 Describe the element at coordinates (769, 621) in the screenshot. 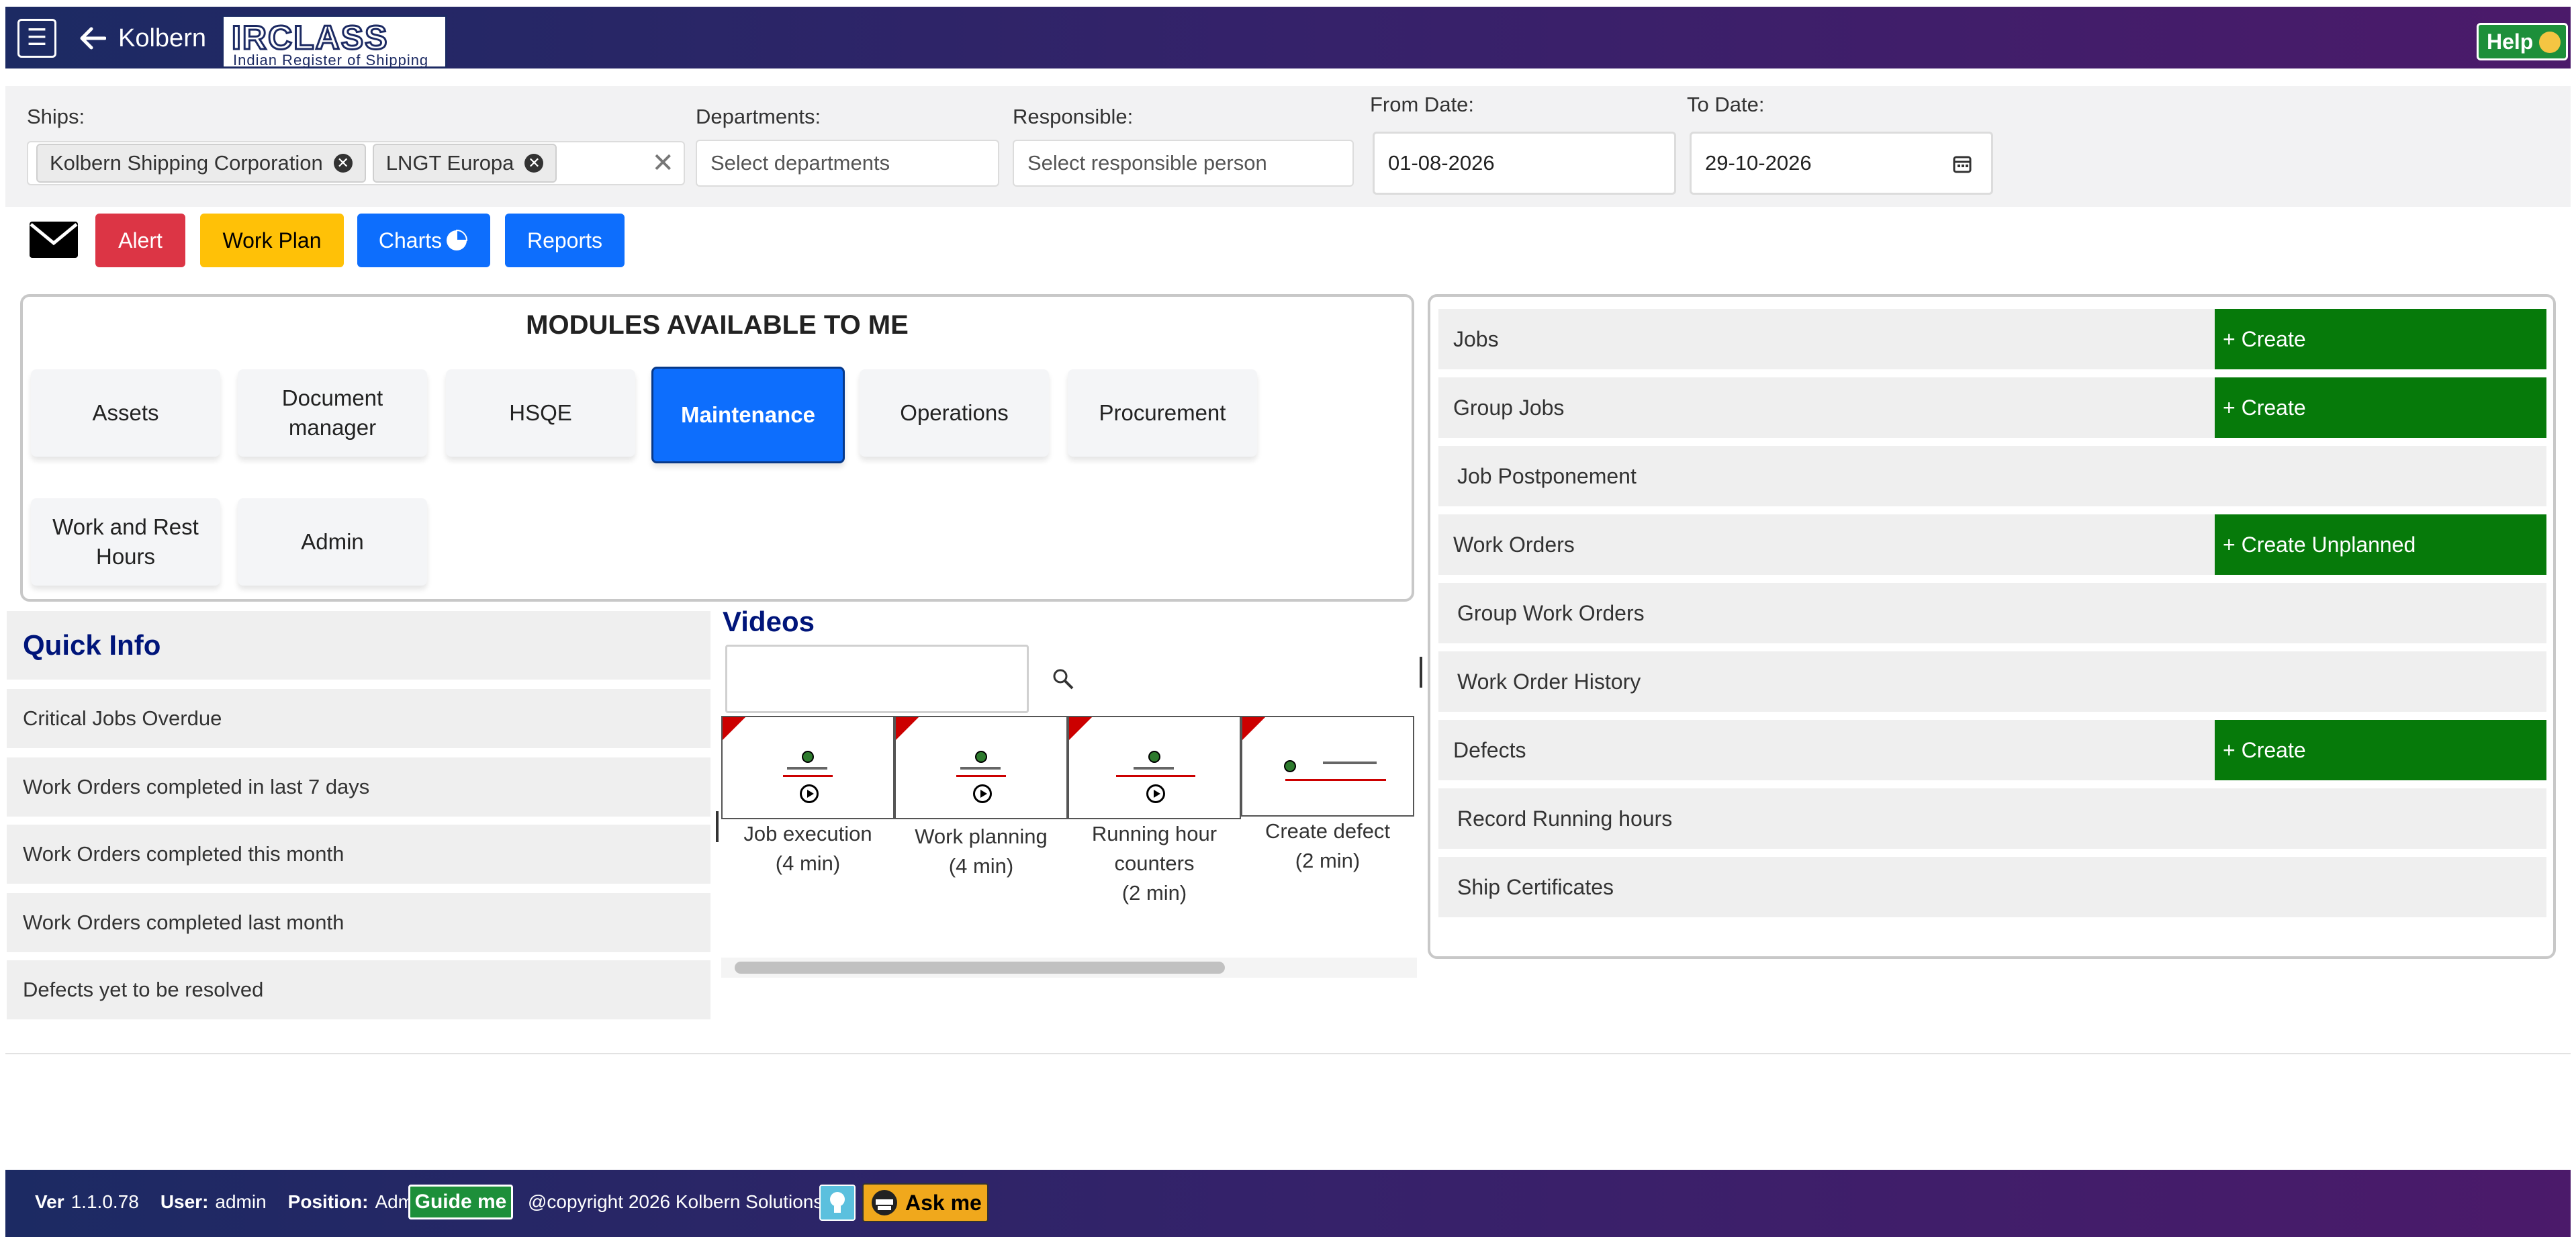

I see `videos-title: Videos` at that location.